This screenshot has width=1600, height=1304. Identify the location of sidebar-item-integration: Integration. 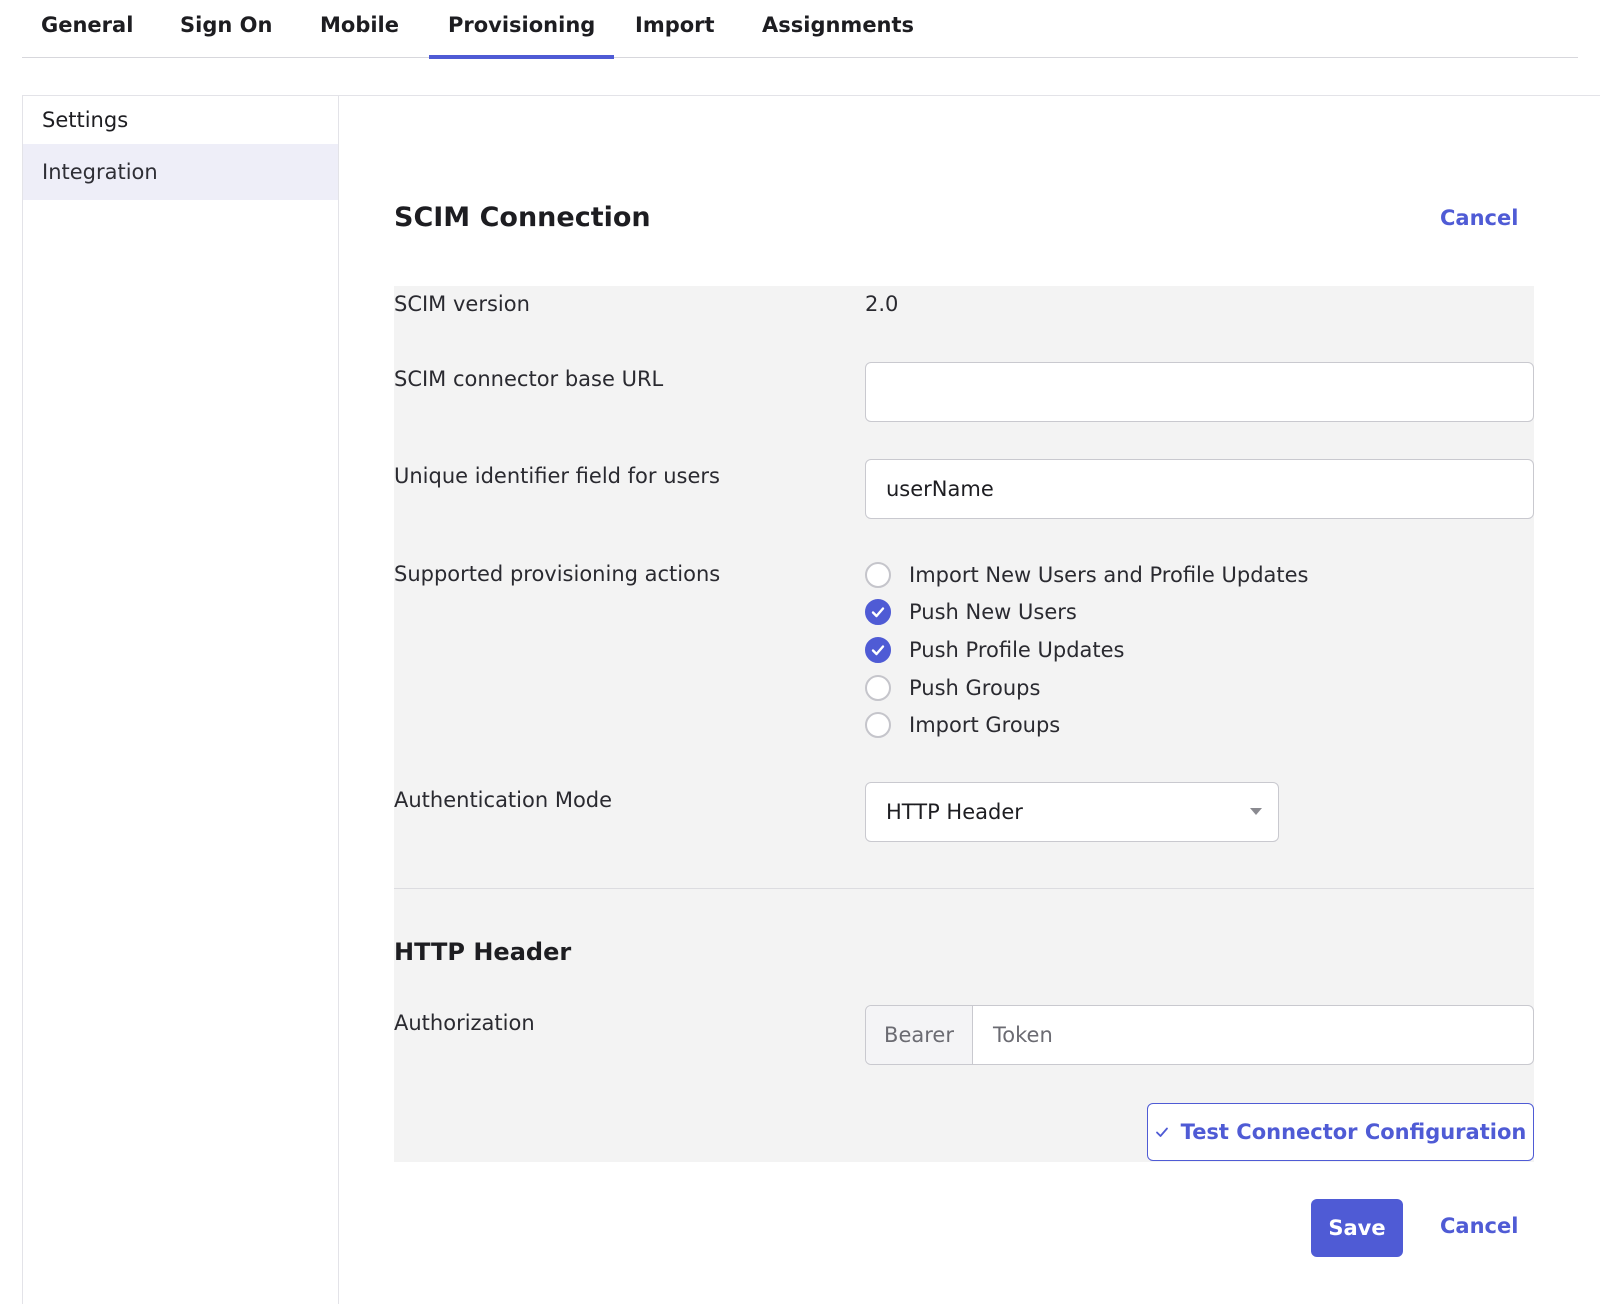
(180, 172).